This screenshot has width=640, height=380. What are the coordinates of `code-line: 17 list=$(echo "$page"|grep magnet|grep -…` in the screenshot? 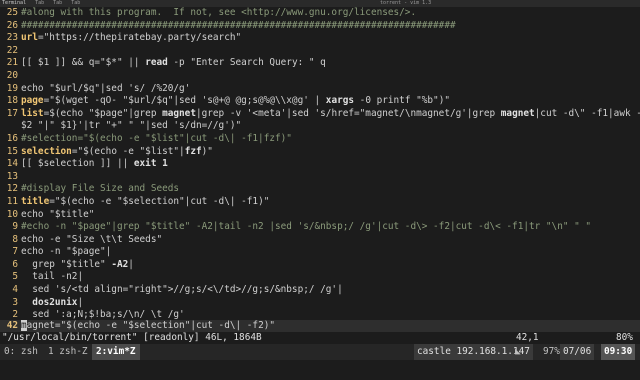 It's located at (320, 114).